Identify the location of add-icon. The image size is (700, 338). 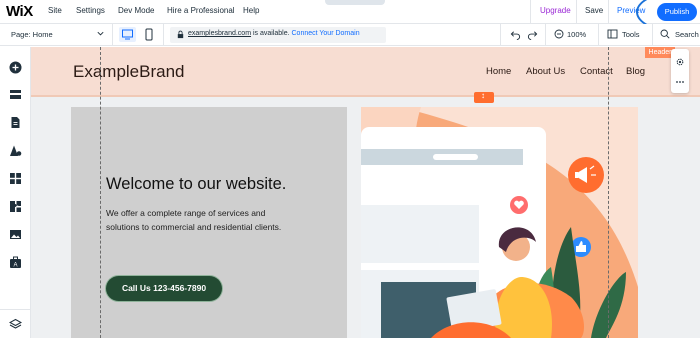
(15, 67).